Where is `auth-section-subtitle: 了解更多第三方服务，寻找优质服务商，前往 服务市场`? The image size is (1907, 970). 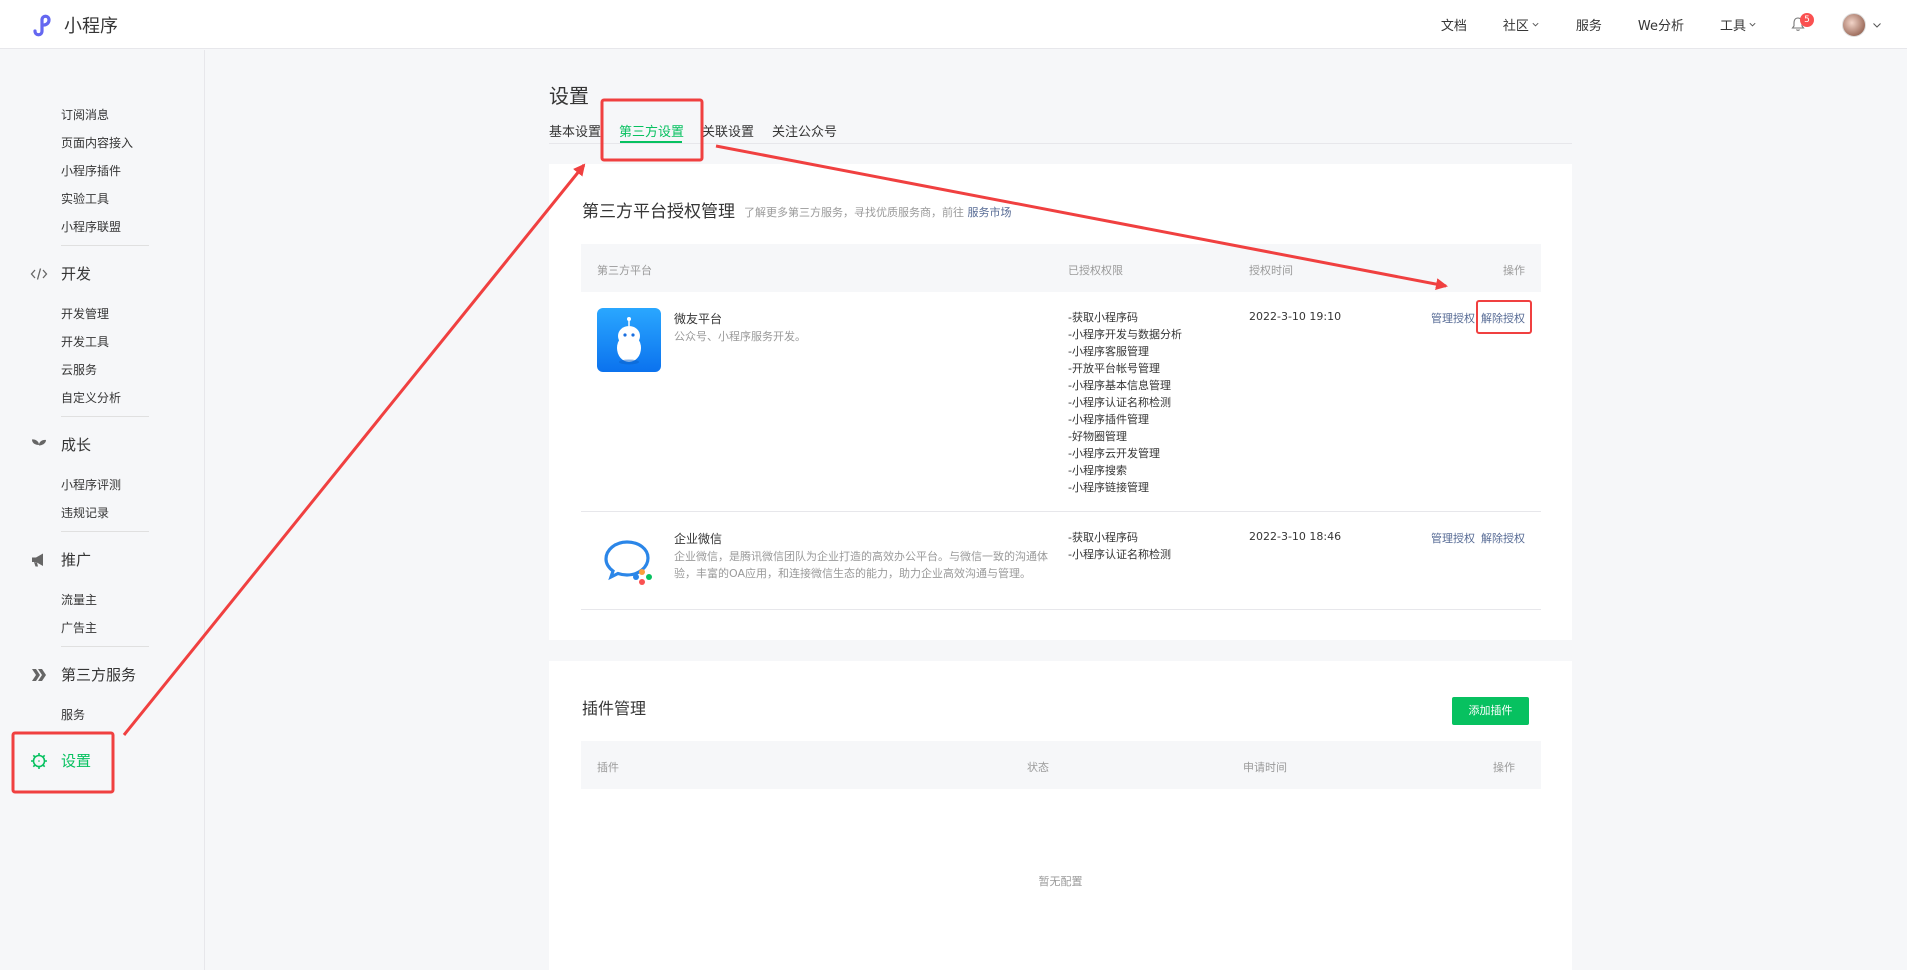
auth-section-subtitle: 了解更多第三方服务，寻找优质服务商，前往 服务市场 is located at coordinates (878, 212).